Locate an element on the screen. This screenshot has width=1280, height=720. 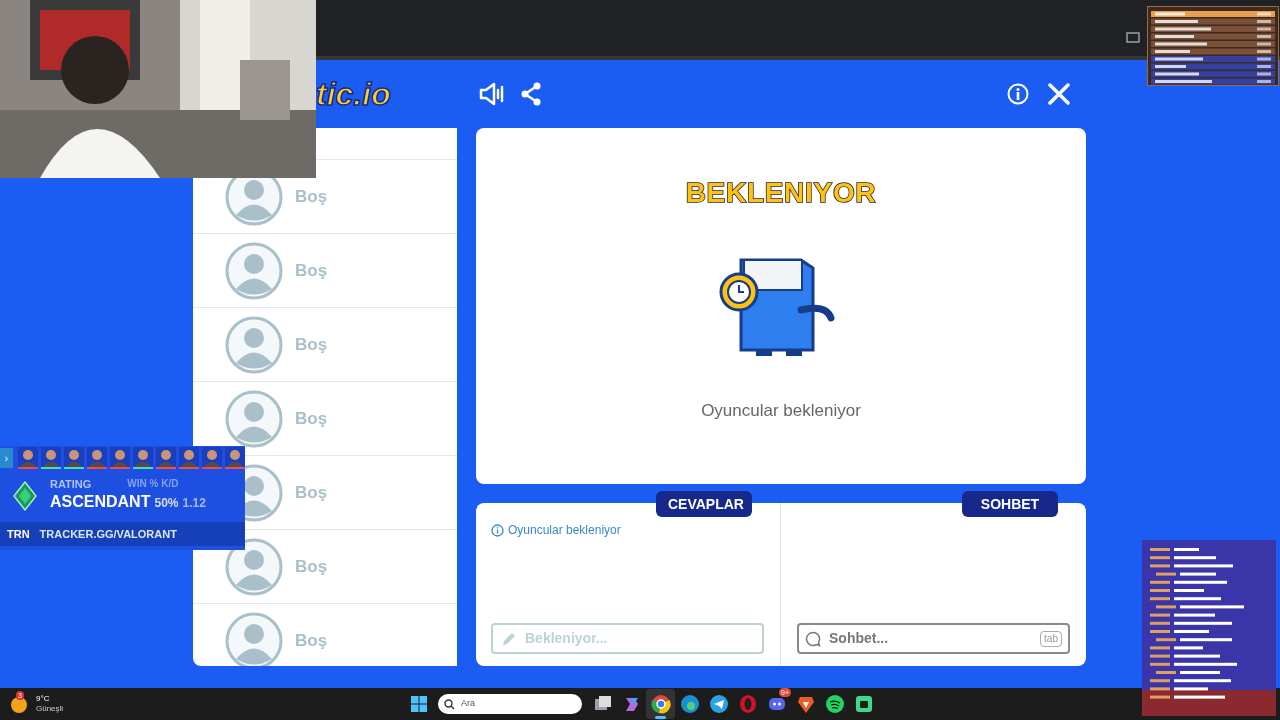
cast-icon is located at coordinates (1133, 38).